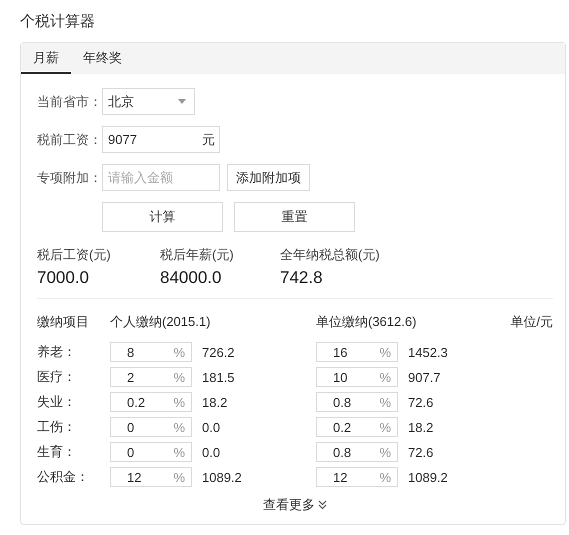  Describe the element at coordinates (57, 352) in the screenshot. I see `row-label: 养老：` at that location.